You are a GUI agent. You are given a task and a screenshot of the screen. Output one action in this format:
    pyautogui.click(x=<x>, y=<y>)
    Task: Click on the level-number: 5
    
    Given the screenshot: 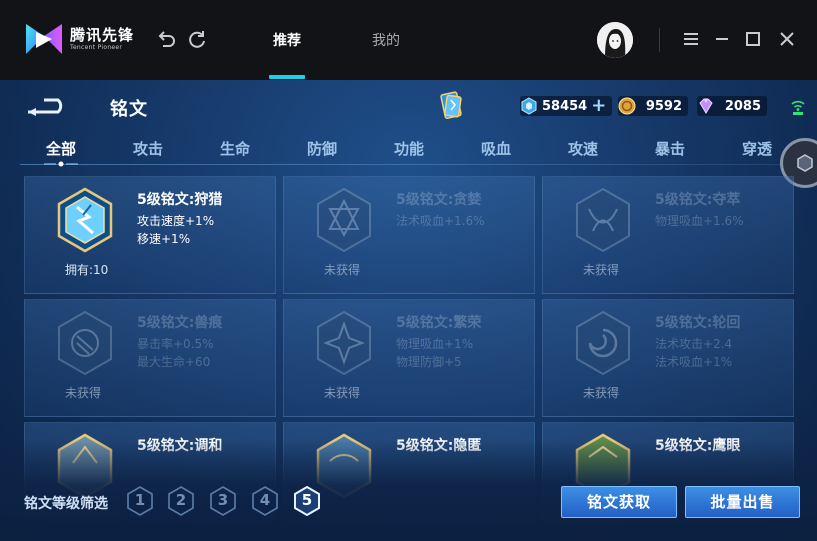 What is the action you would take?
    pyautogui.click(x=307, y=500)
    